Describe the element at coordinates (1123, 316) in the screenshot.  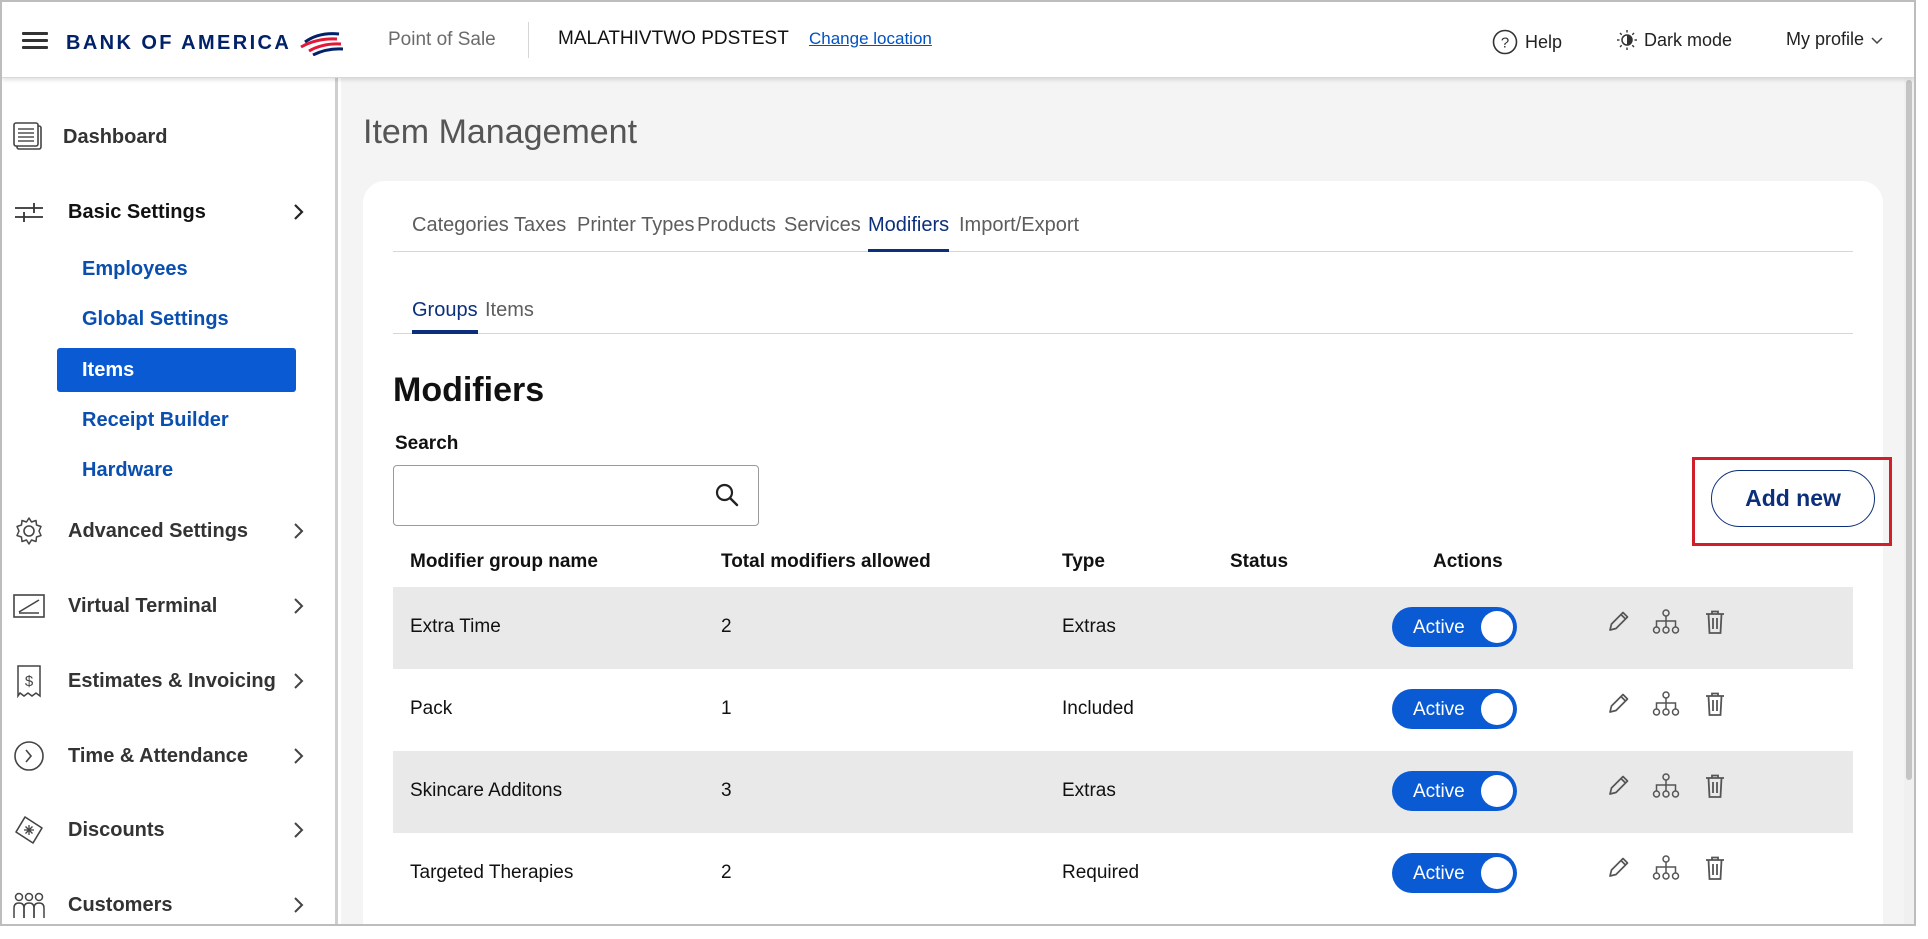
I see `modifier-subtabs: Groups Items` at that location.